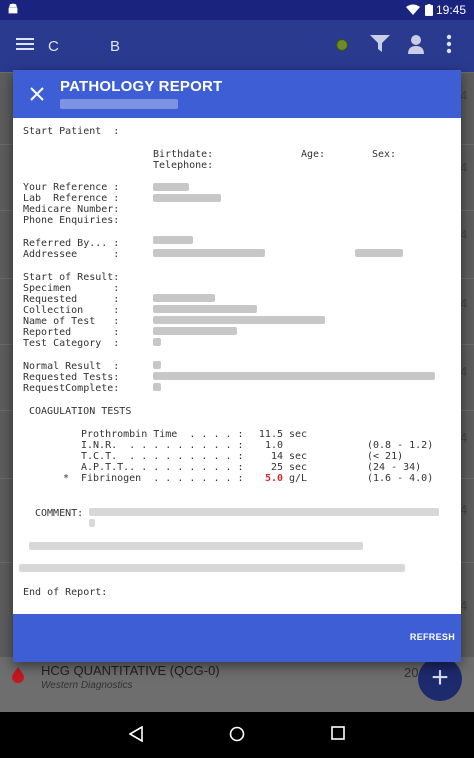  Describe the element at coordinates (273, 478) in the screenshot. I see `test-value-abnormal: 5.0` at that location.